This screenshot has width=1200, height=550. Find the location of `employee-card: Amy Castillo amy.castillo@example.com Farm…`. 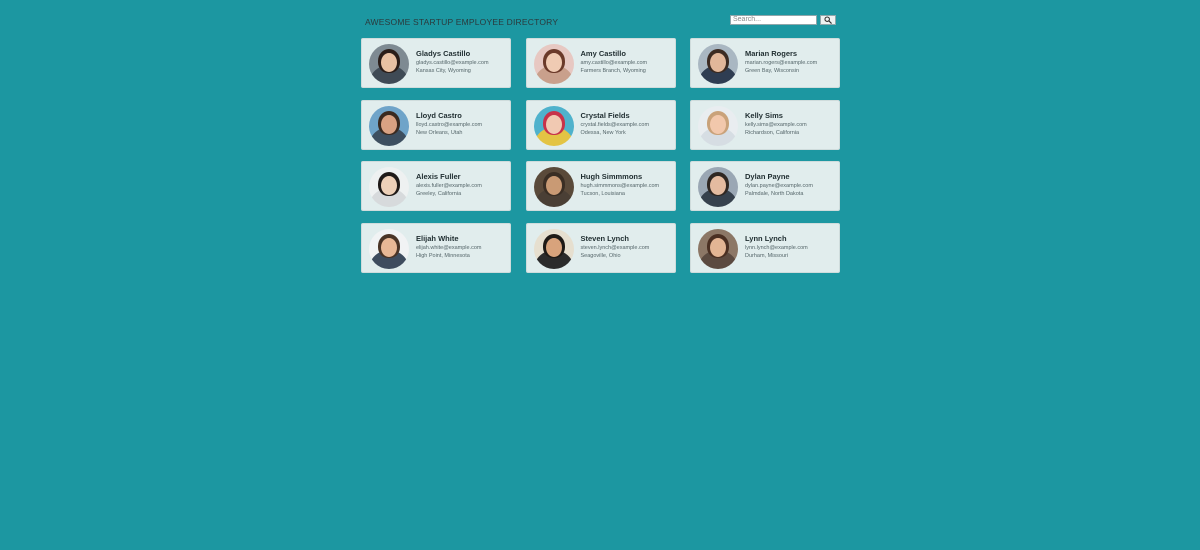

employee-card: Amy Castillo amy.castillo@example.com Farm… is located at coordinates (600, 63).